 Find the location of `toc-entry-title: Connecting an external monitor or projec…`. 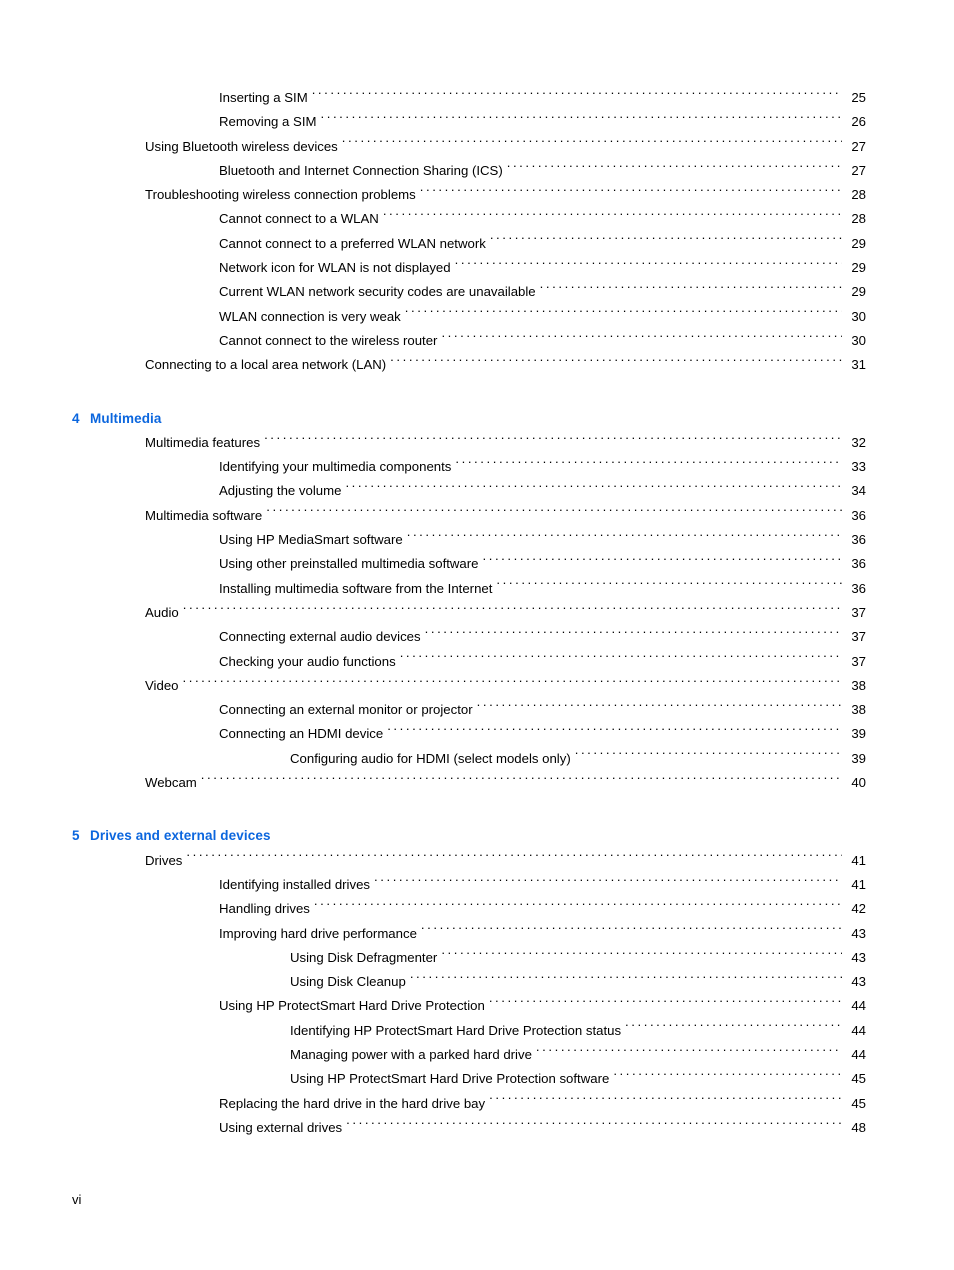

toc-entry-title: Connecting an external monitor or projec… is located at coordinates (346, 710).